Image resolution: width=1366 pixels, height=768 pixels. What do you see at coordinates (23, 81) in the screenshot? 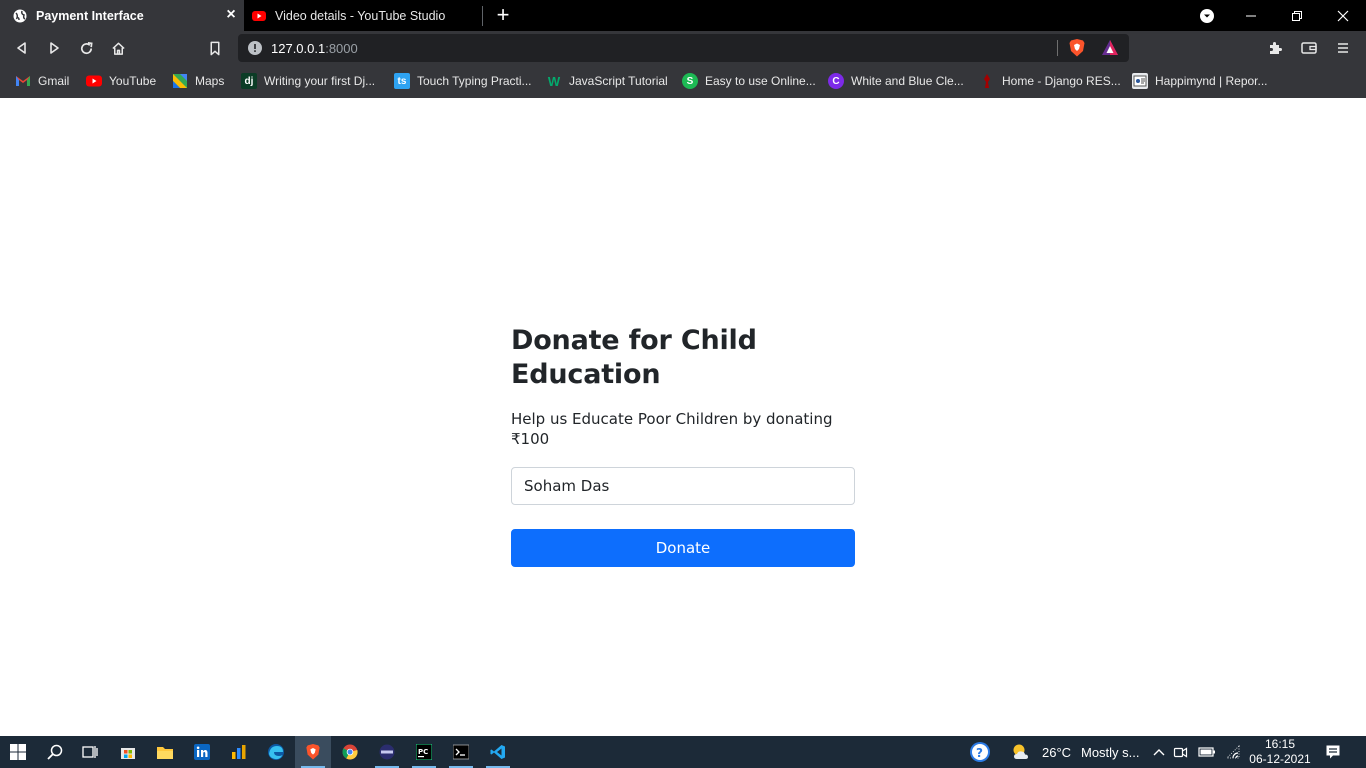
I see `gmail-icon` at bounding box center [23, 81].